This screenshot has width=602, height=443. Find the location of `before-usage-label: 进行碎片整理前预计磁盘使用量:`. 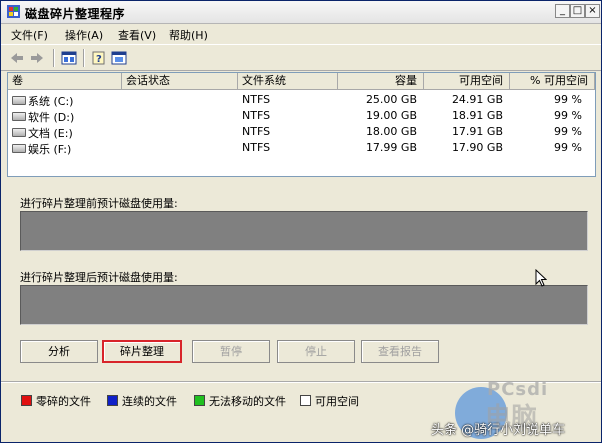

before-usage-label: 进行碎片整理前预计磁盘使用量: is located at coordinates (99, 203).